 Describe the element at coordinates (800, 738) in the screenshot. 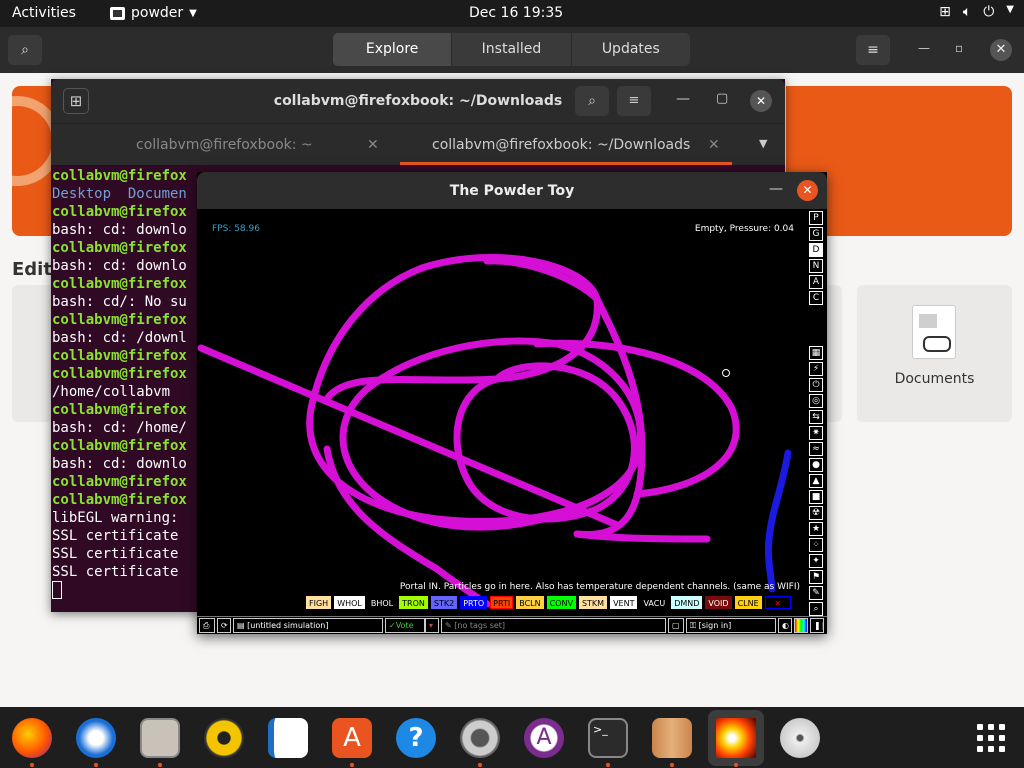

I see `optical-disc-icon` at that location.